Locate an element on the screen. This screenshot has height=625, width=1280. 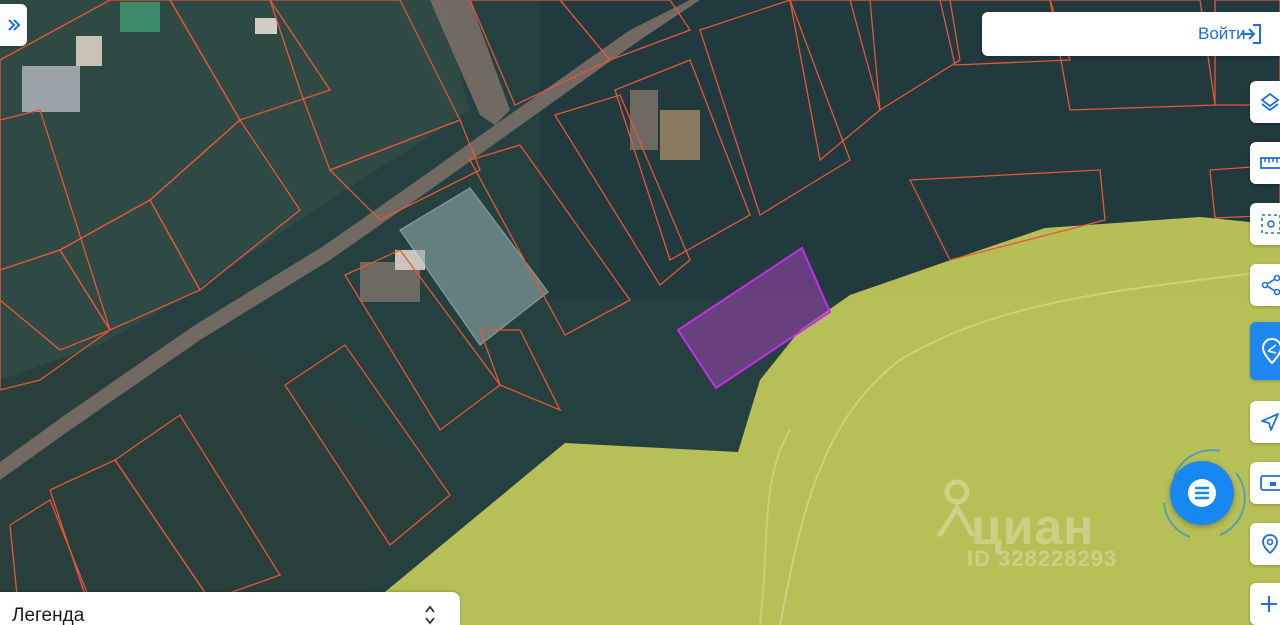
expand-collapse-icon is located at coordinates (430, 614).